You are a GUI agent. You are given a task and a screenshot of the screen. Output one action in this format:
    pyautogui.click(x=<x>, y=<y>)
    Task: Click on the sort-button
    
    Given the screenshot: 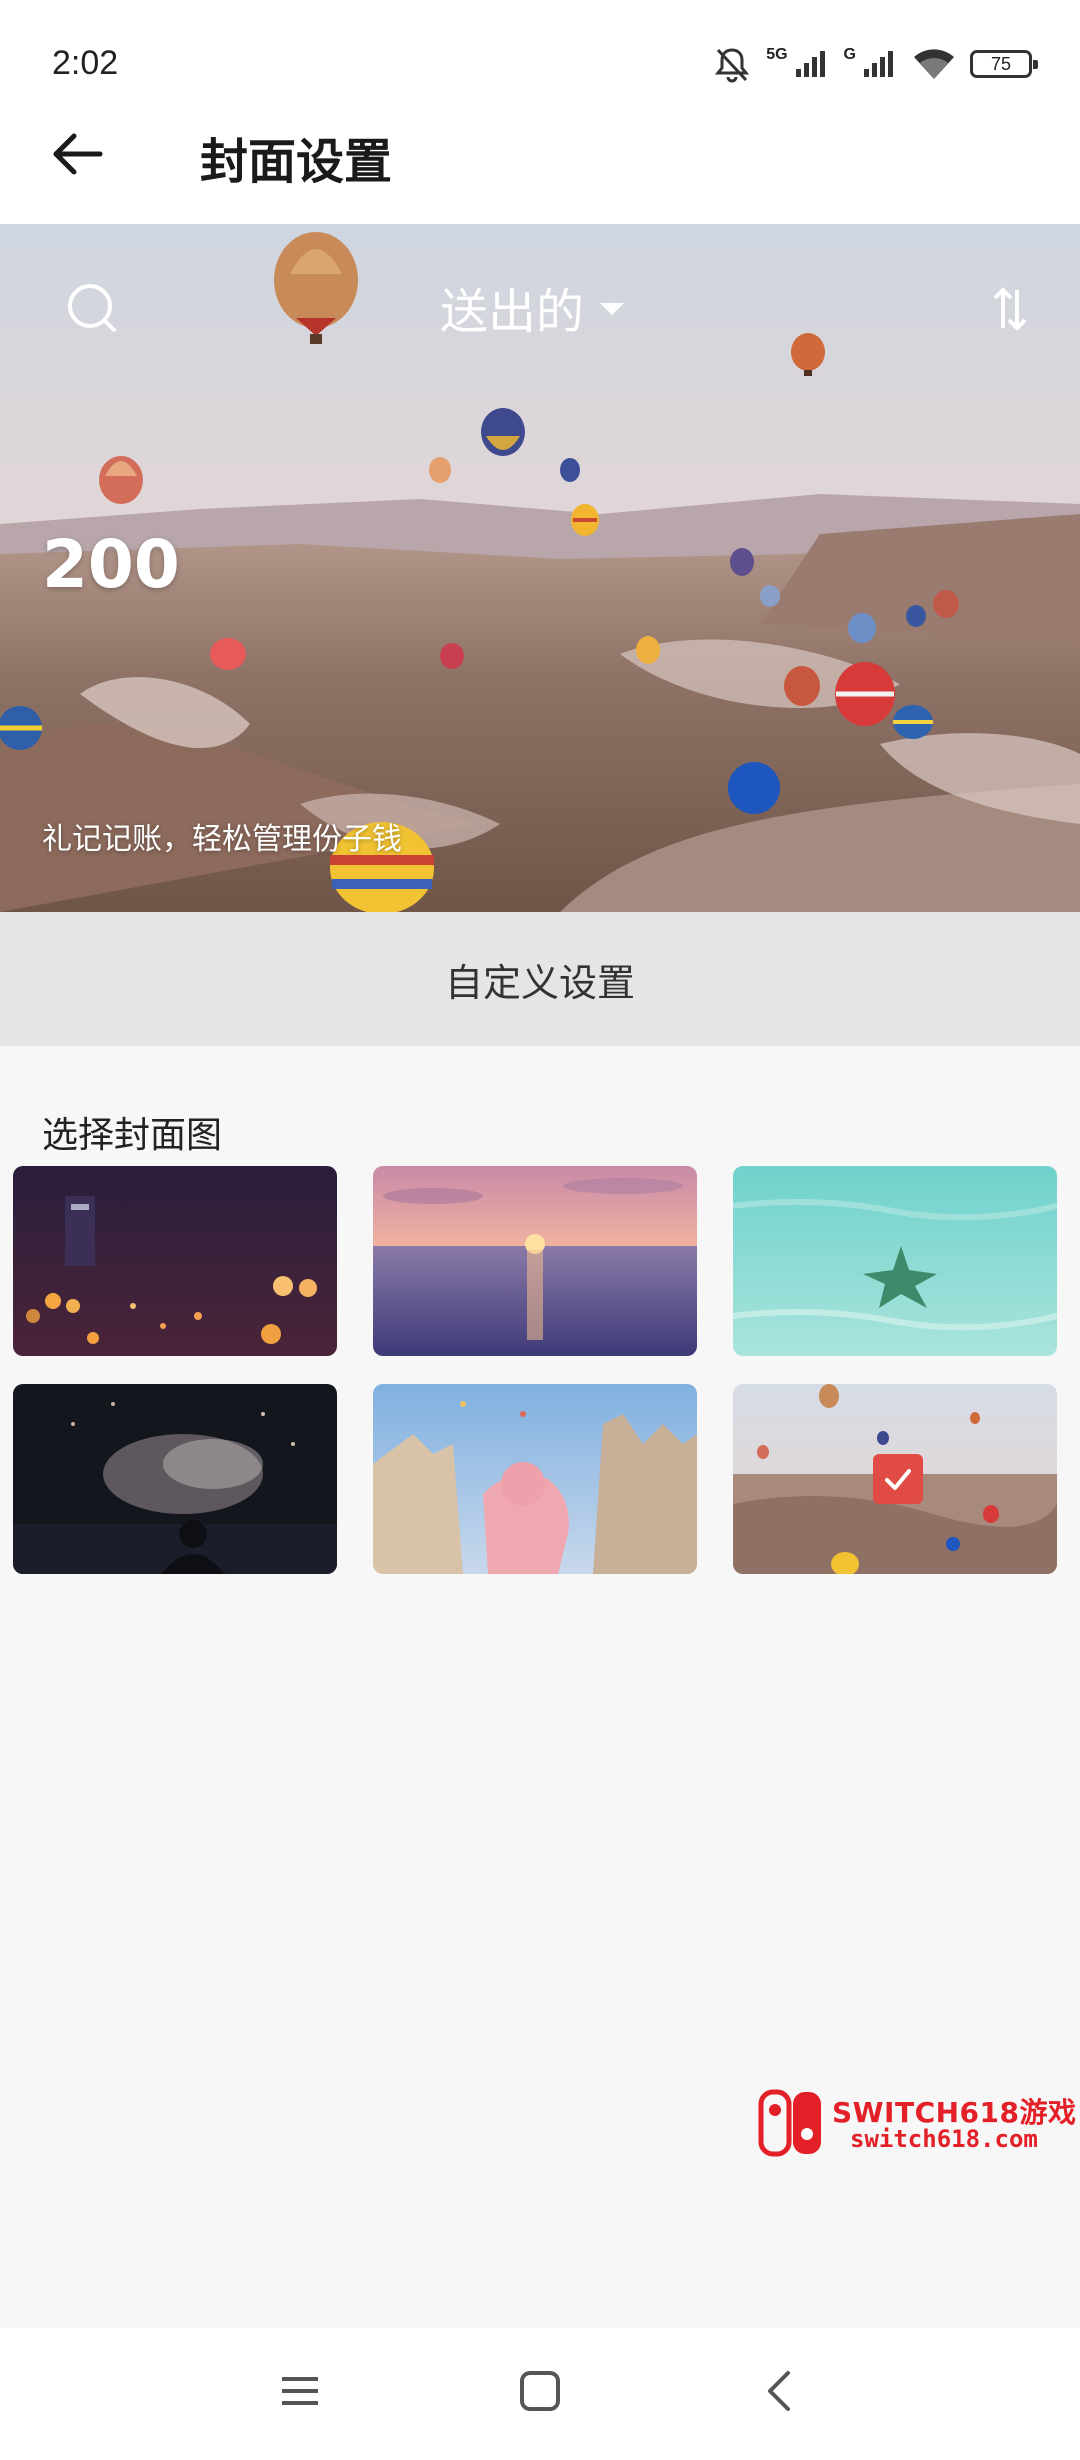 What is the action you would take?
    pyautogui.click(x=1010, y=311)
    